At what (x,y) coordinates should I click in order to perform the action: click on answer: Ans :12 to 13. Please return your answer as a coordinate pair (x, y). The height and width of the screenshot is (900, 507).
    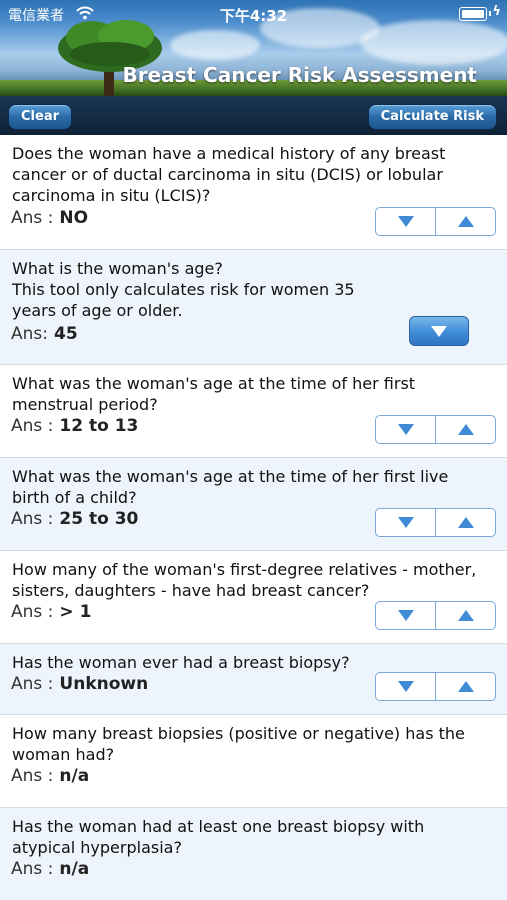
    Looking at the image, I should click on (74, 426).